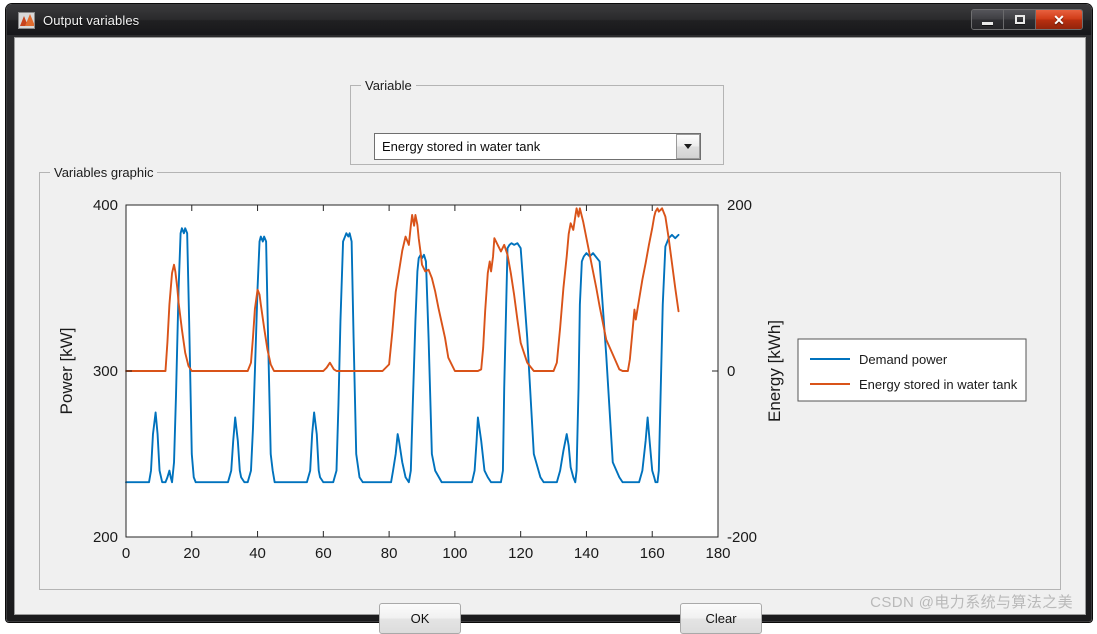 The image size is (1097, 634). Describe the element at coordinates (191, 553) in the screenshot. I see `svg-text: 20` at that location.